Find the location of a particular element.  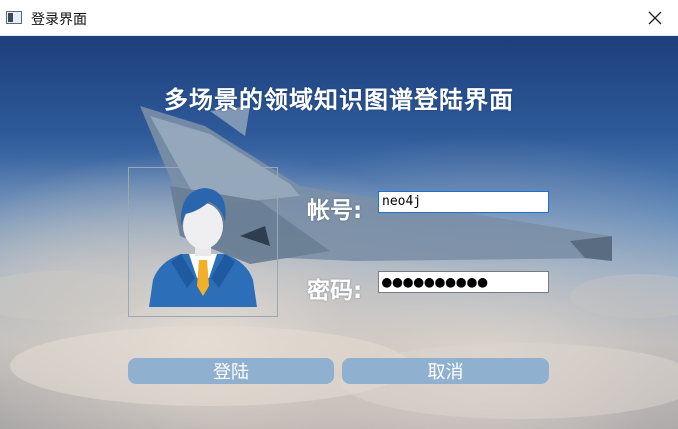

close-icon is located at coordinates (655, 17).